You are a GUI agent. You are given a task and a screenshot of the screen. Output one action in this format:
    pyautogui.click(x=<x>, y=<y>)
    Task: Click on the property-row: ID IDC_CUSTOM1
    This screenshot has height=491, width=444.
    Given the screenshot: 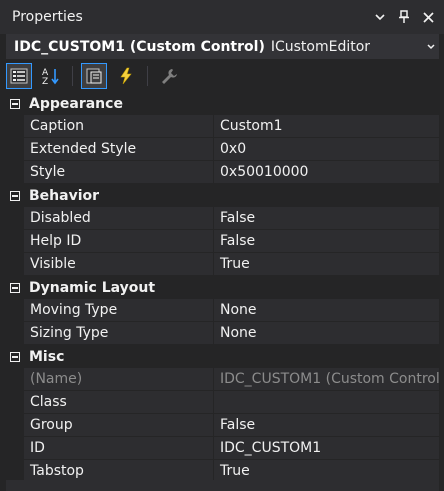 What is the action you would take?
    pyautogui.click(x=222, y=448)
    